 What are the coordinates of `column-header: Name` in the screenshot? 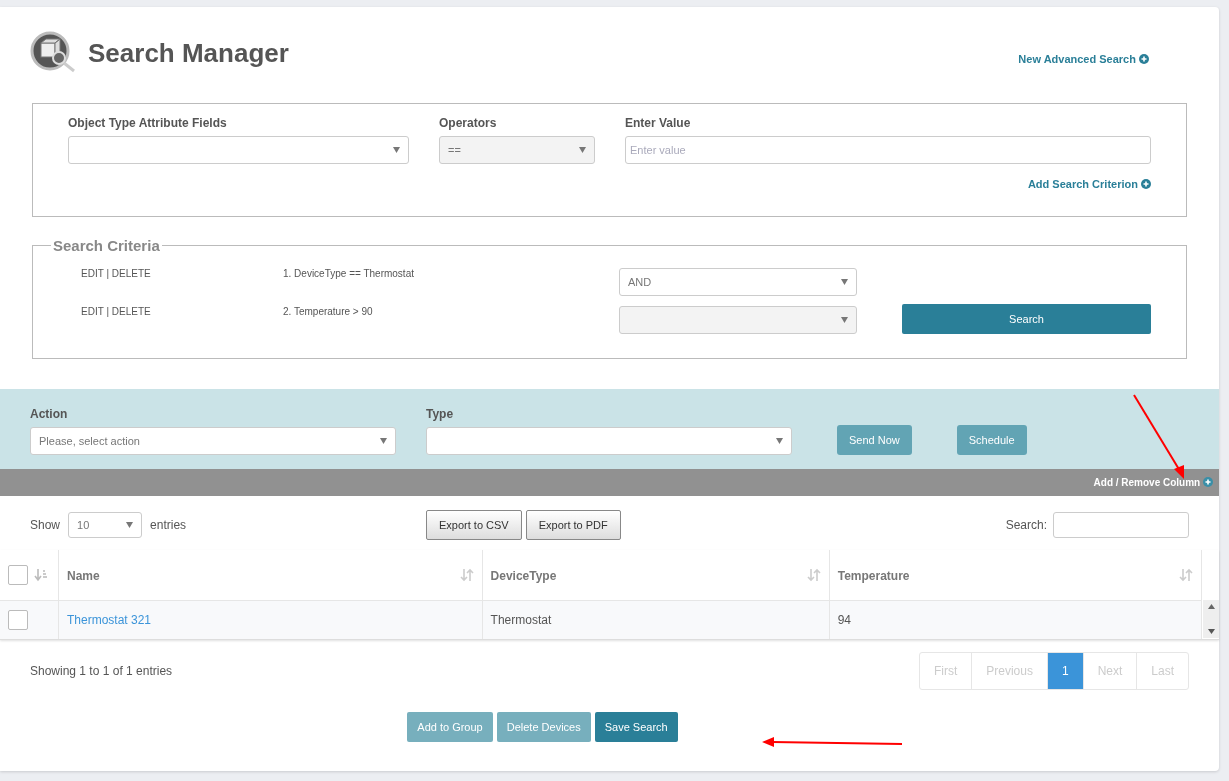 It's located at (83, 575).